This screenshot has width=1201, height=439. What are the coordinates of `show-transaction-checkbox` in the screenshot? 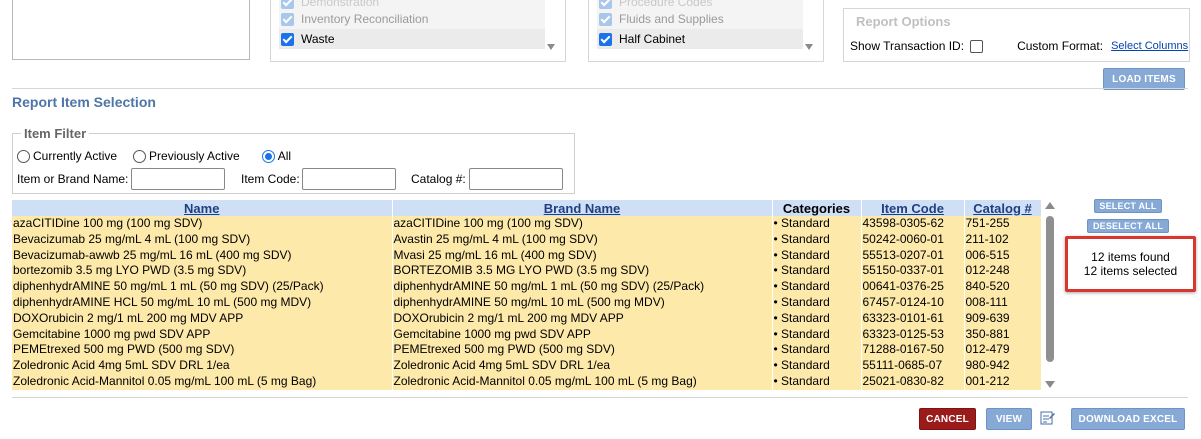 It's located at (977, 46).